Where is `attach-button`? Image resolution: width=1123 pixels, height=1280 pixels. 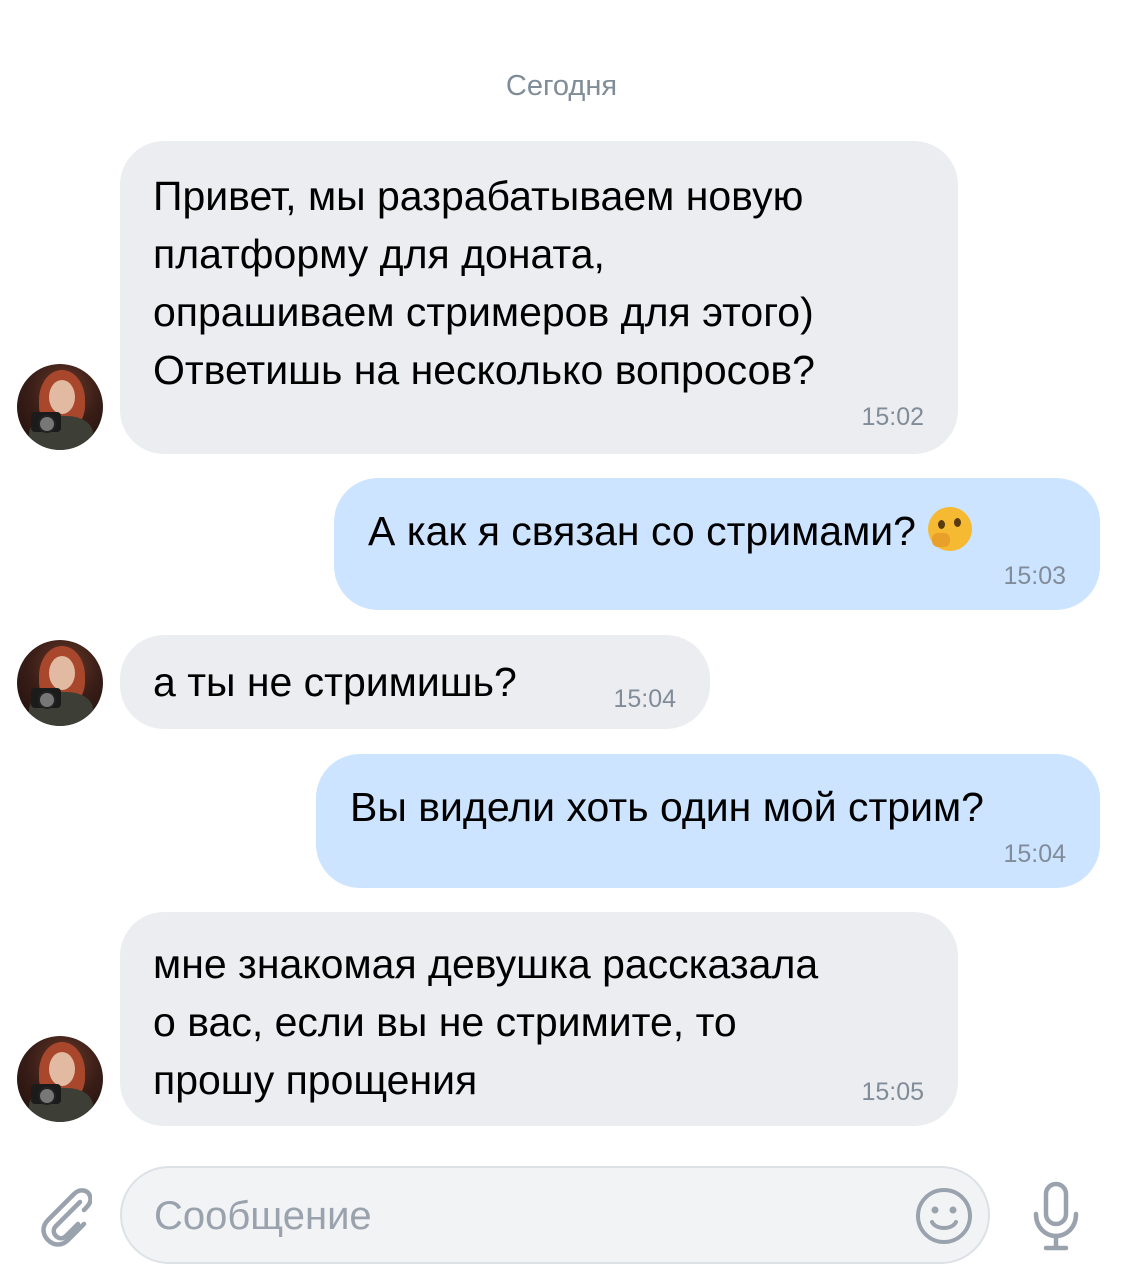 attach-button is located at coordinates (61, 1215).